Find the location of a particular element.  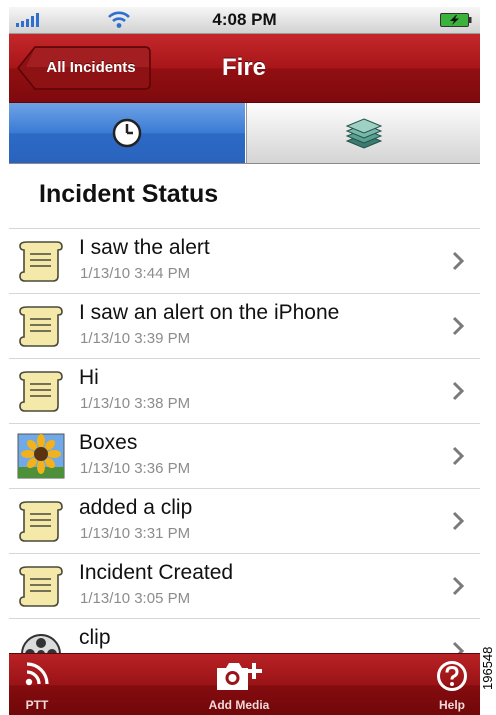

segmented-tabs is located at coordinates (244, 133).